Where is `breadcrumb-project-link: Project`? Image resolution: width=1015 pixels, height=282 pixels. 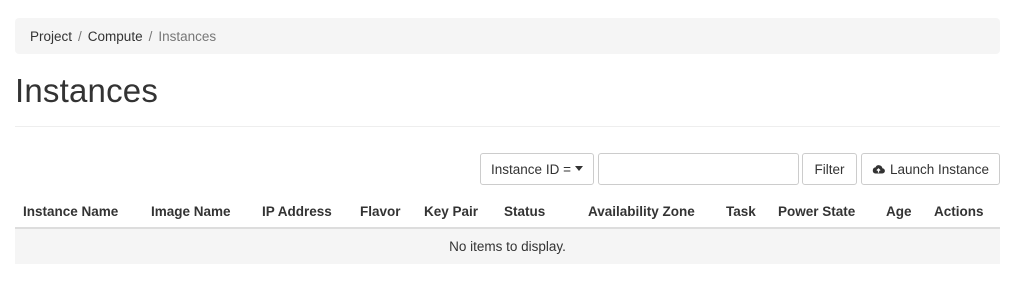 breadcrumb-project-link: Project is located at coordinates (51, 36).